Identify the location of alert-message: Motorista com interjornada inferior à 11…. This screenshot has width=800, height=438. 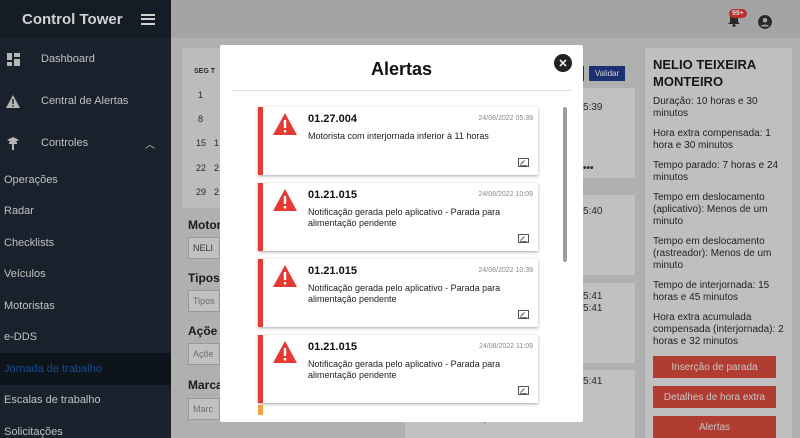
(398, 136).